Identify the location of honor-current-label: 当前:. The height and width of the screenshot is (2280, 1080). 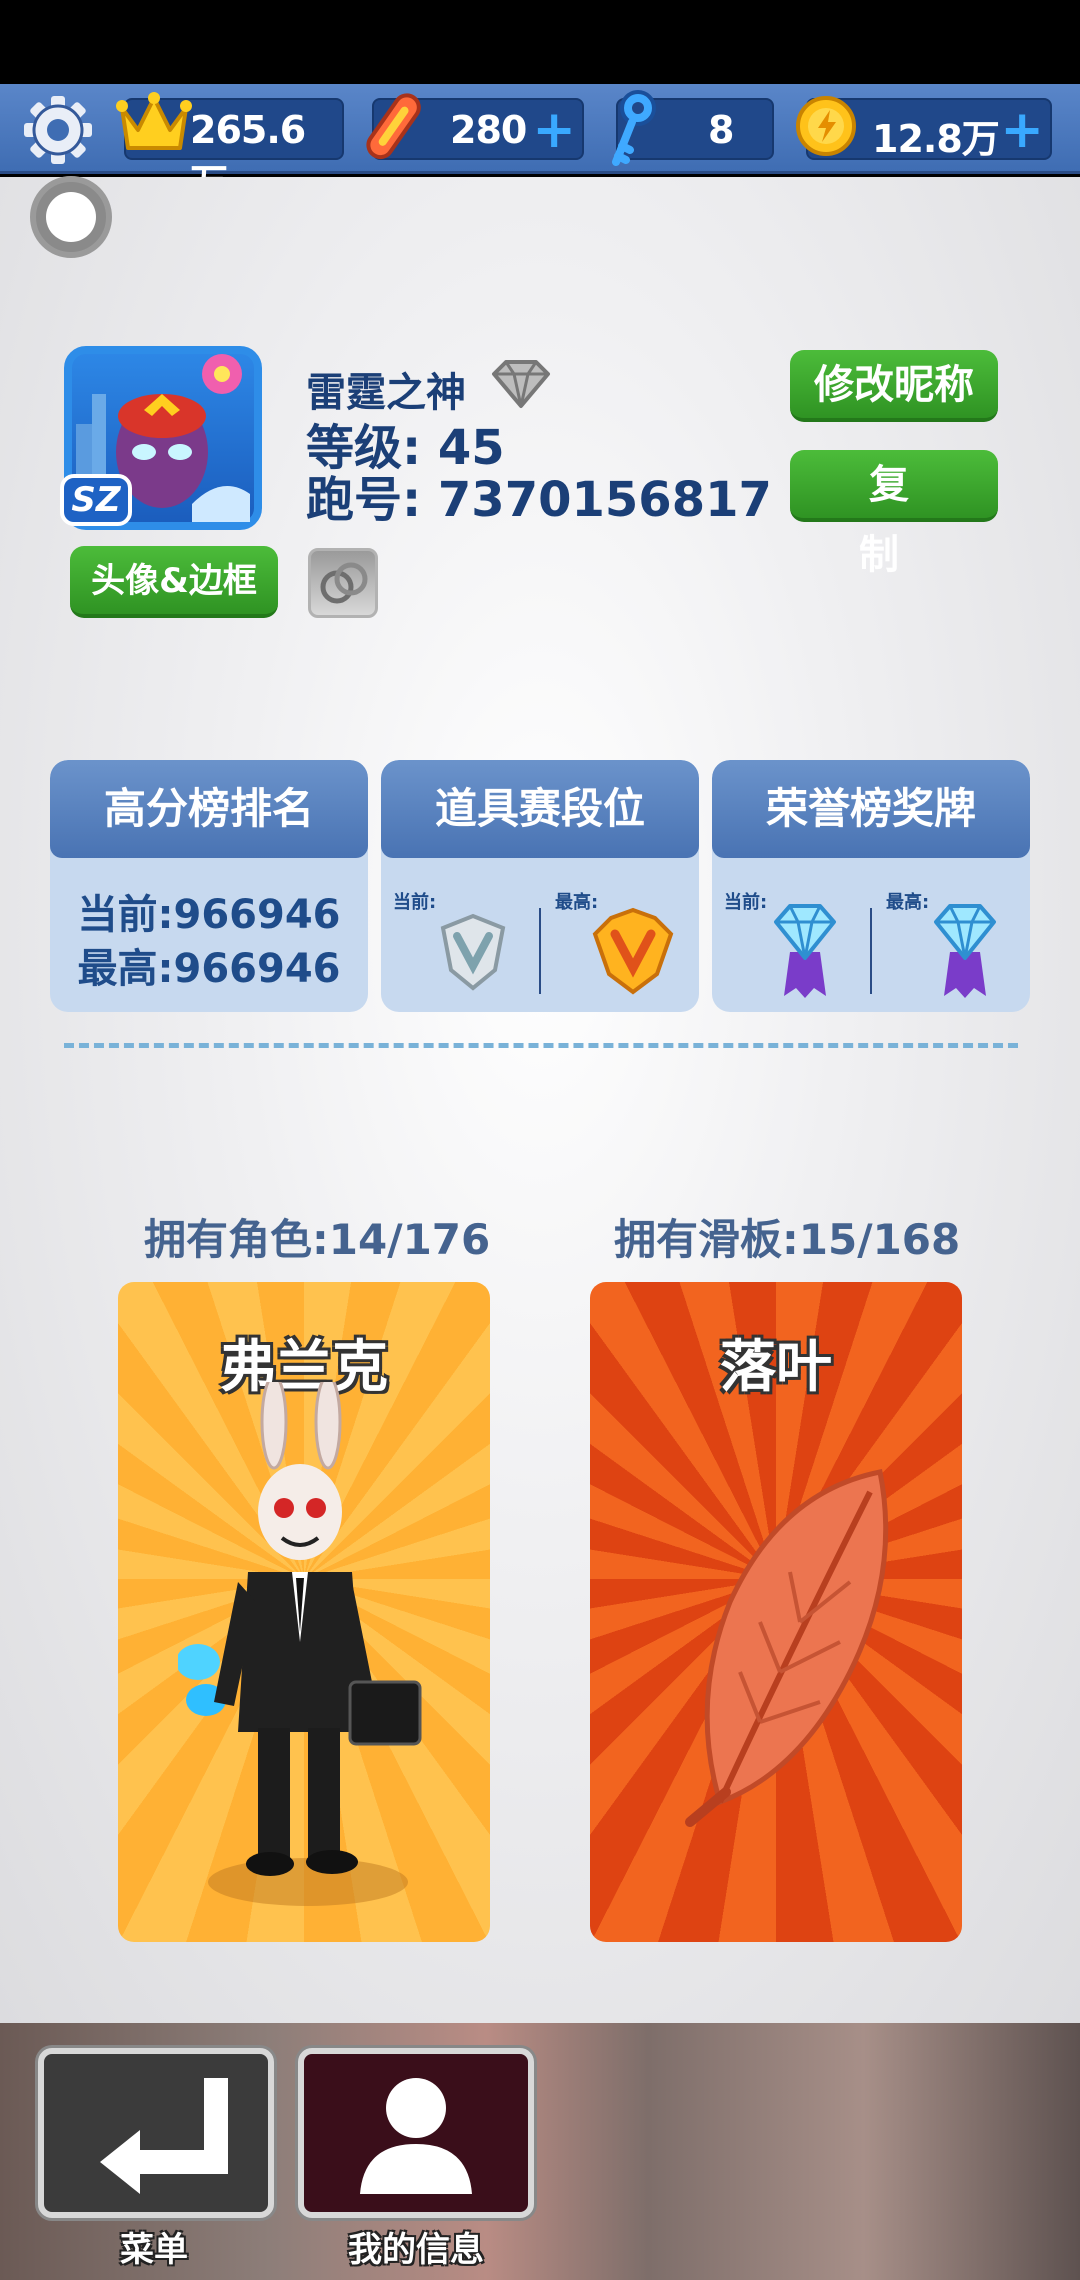
(746, 902).